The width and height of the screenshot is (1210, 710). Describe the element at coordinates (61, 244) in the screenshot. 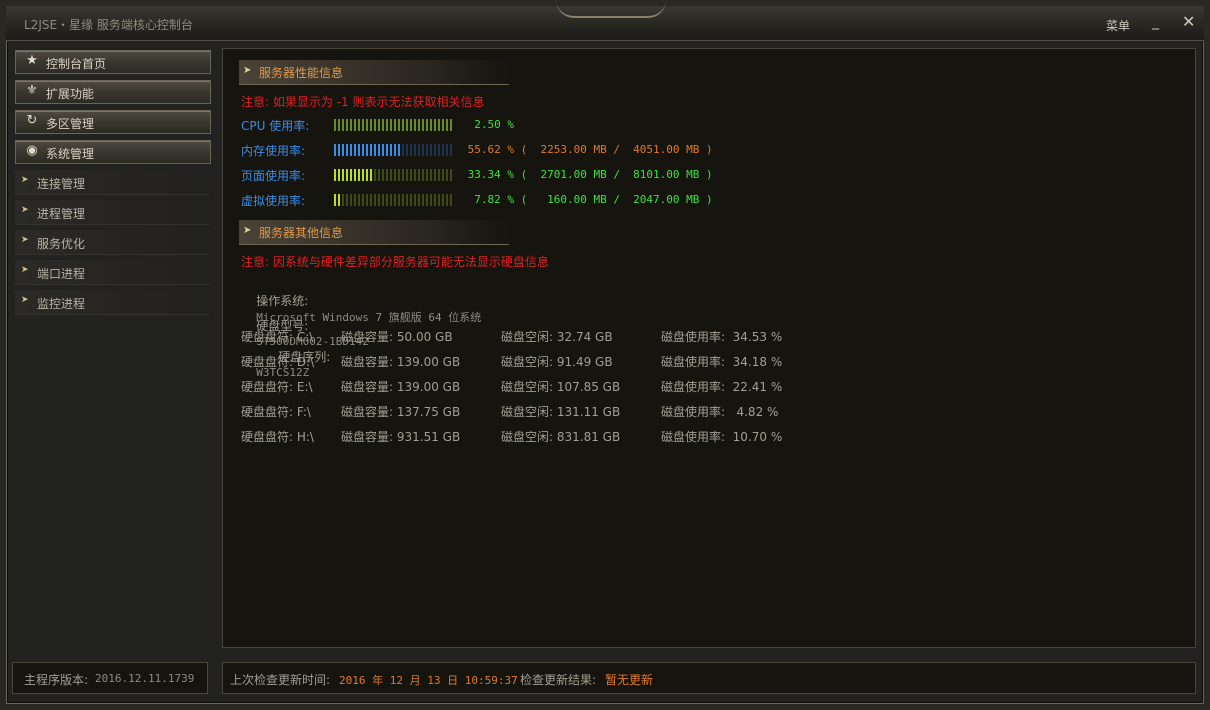

I see `sidebar-item-label: 服务优化` at that location.